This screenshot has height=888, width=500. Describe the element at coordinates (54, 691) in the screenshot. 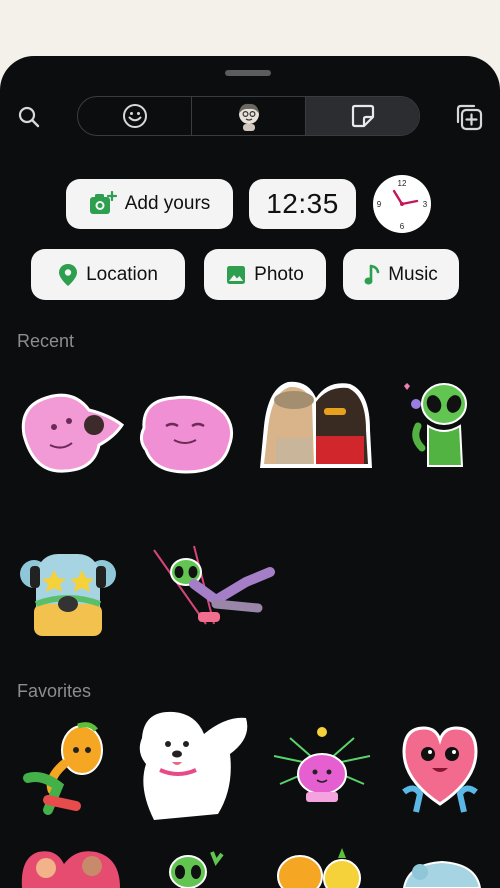

I see `favorites-section-title: Favorites` at that location.